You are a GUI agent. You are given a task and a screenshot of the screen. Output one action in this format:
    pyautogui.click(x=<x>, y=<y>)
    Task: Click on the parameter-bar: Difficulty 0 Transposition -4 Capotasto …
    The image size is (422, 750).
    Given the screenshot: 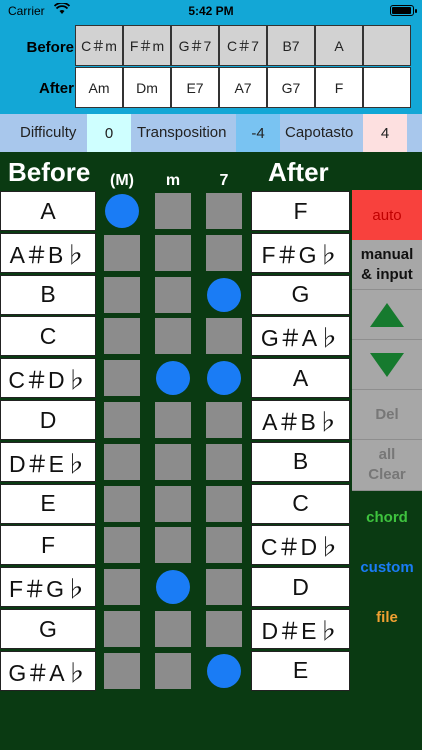 What is the action you would take?
    pyautogui.click(x=211, y=133)
    